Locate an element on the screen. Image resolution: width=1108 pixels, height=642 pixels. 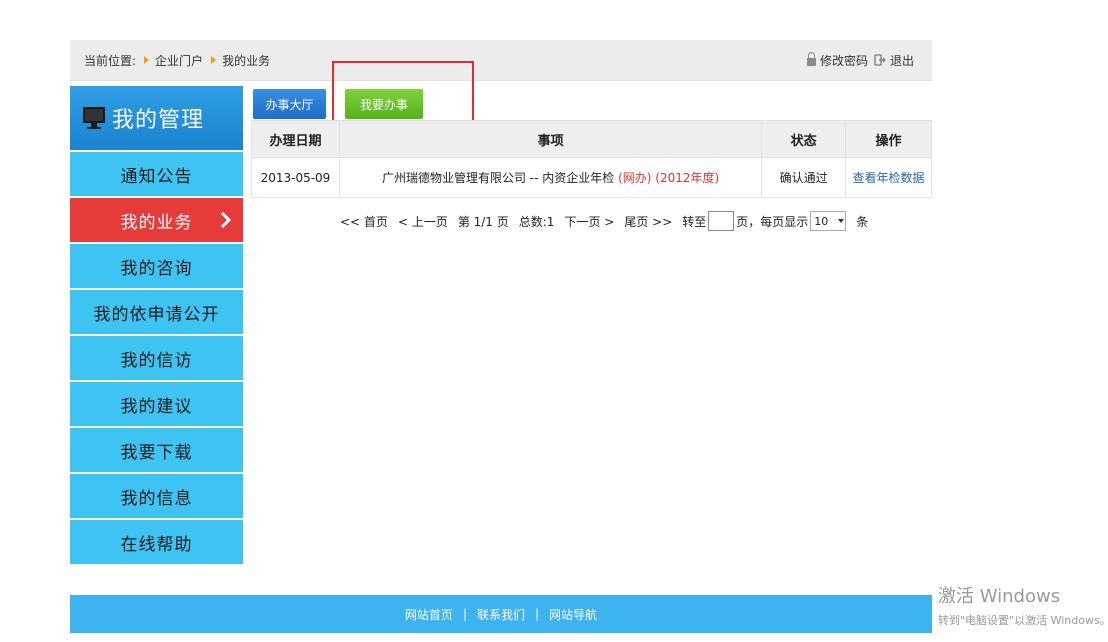
sidebar-item-label: 我的咨询 is located at coordinates (156, 268).